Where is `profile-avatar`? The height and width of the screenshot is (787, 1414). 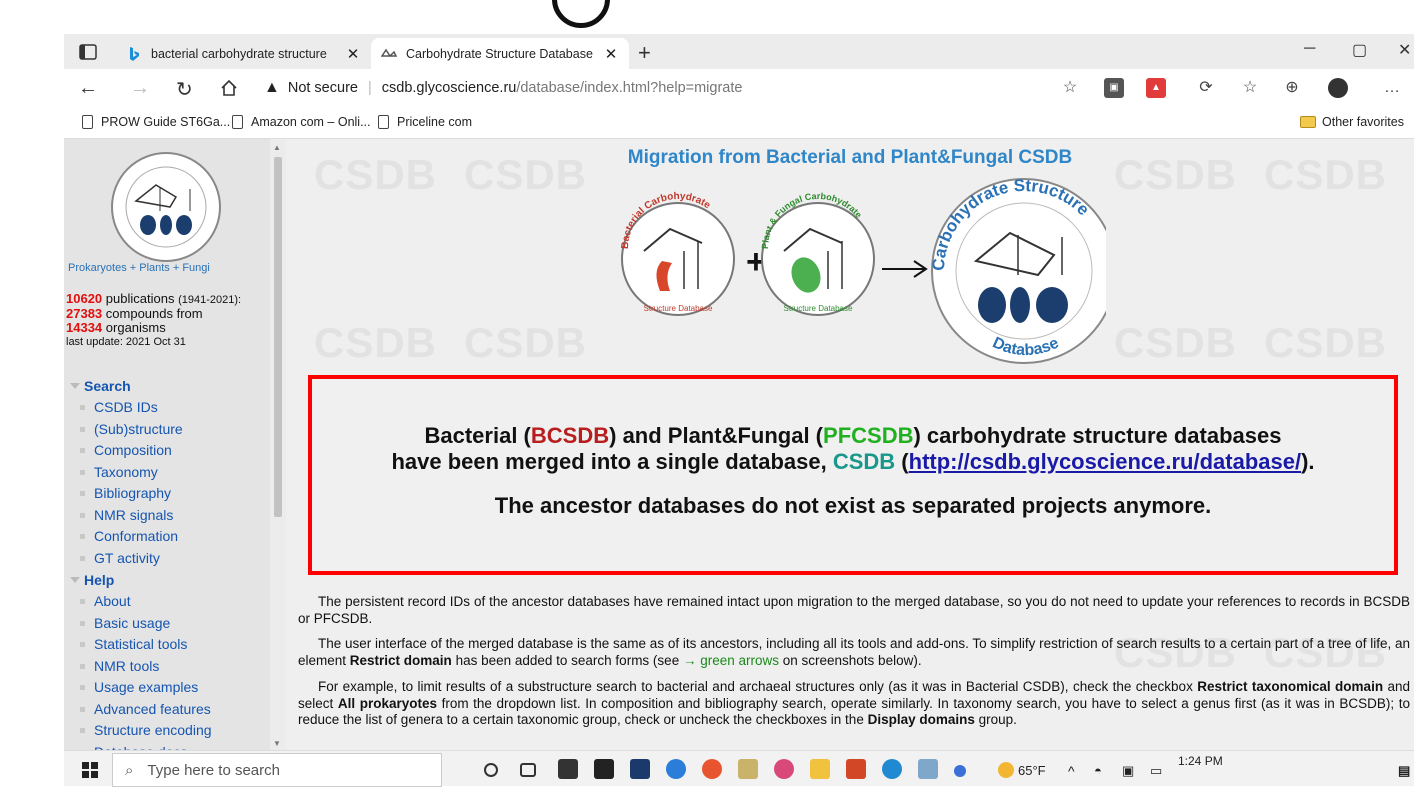
profile-avatar is located at coordinates (1338, 88).